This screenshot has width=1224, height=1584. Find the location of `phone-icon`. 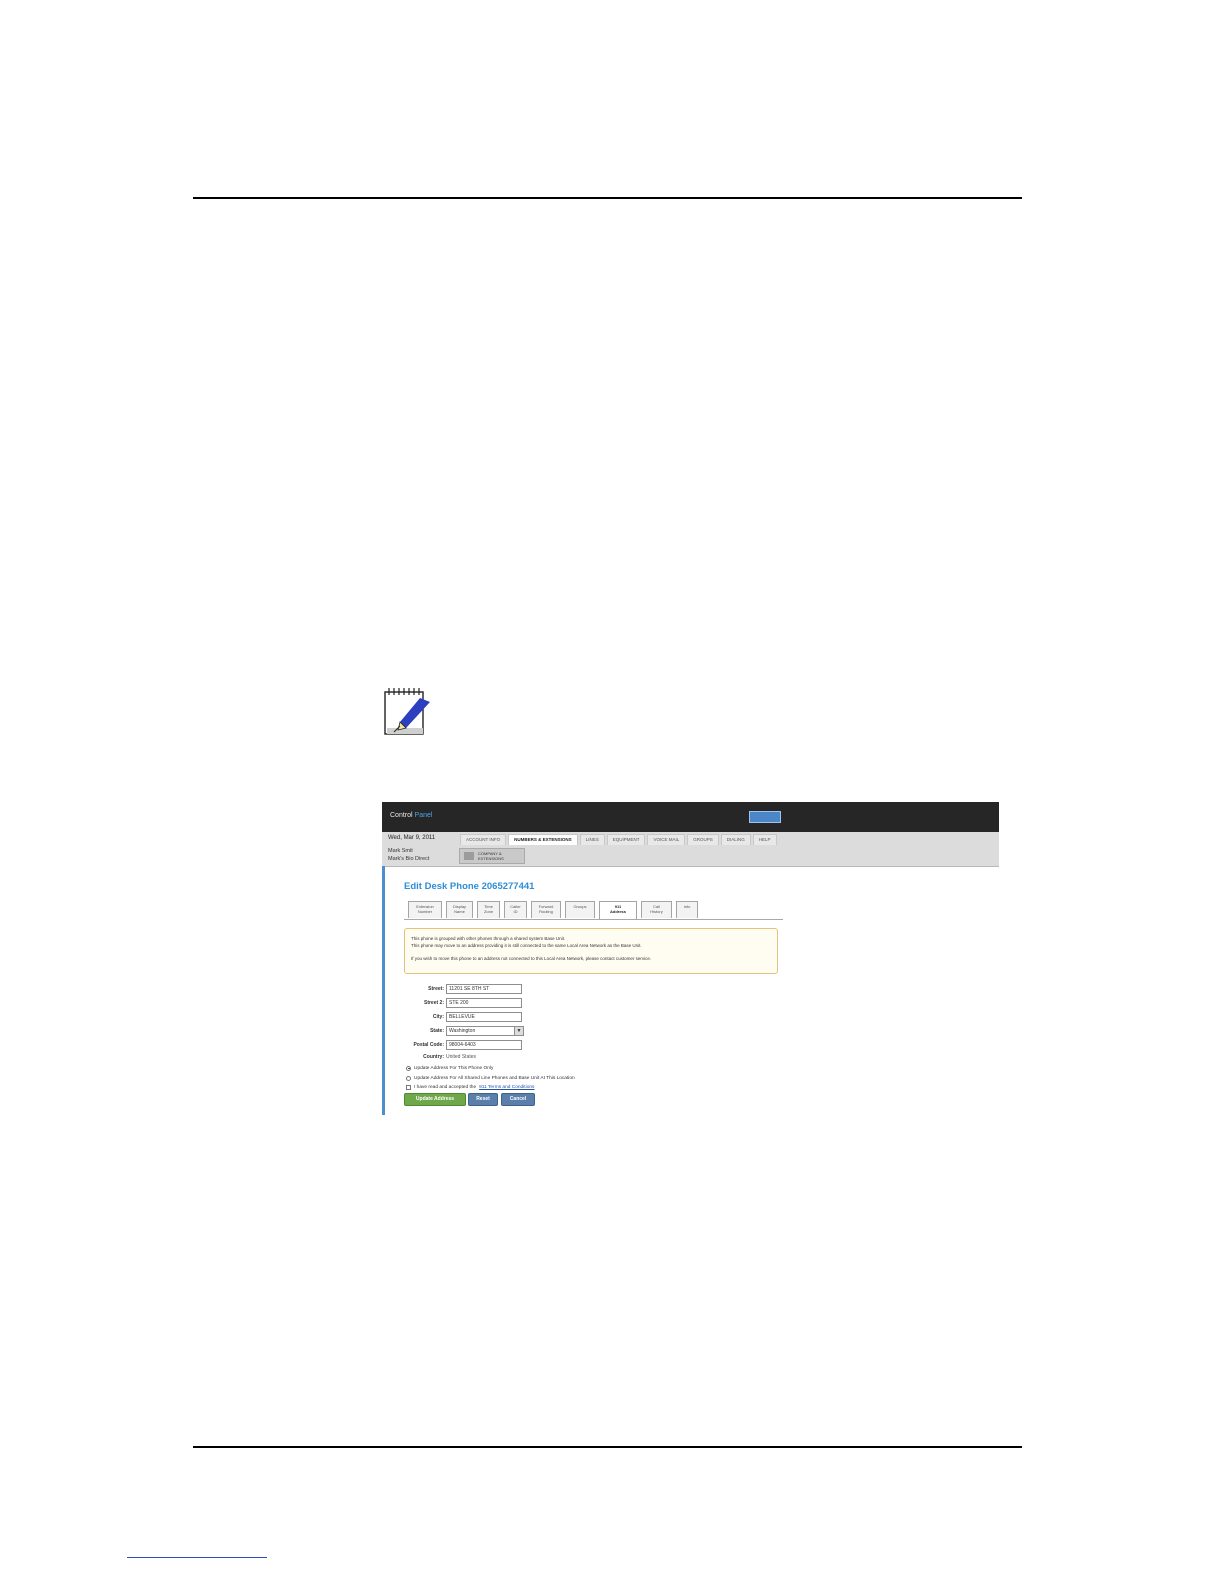

phone-icon is located at coordinates (469, 856).